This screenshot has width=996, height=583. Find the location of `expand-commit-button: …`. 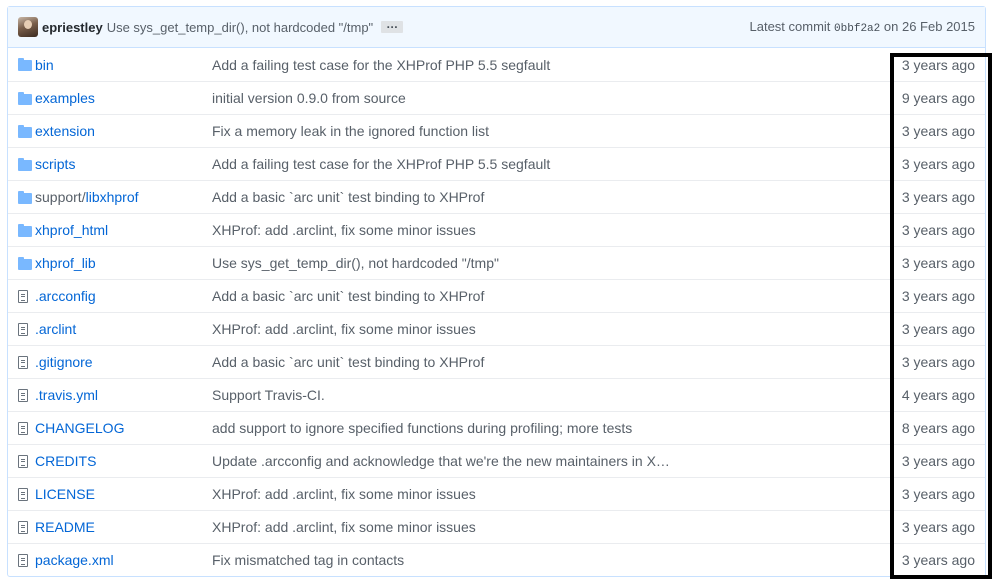

expand-commit-button: … is located at coordinates (392, 25).